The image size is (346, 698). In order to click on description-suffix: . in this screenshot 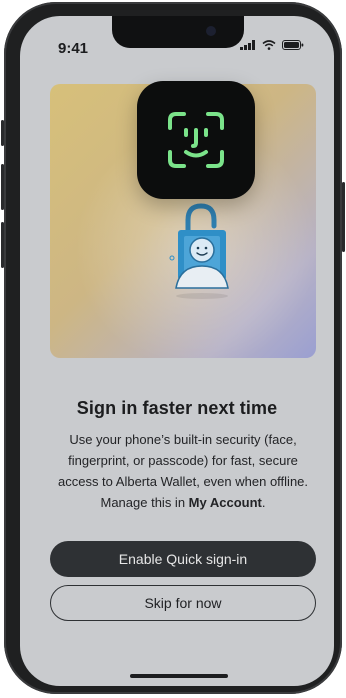, I will do `click(263, 502)`.